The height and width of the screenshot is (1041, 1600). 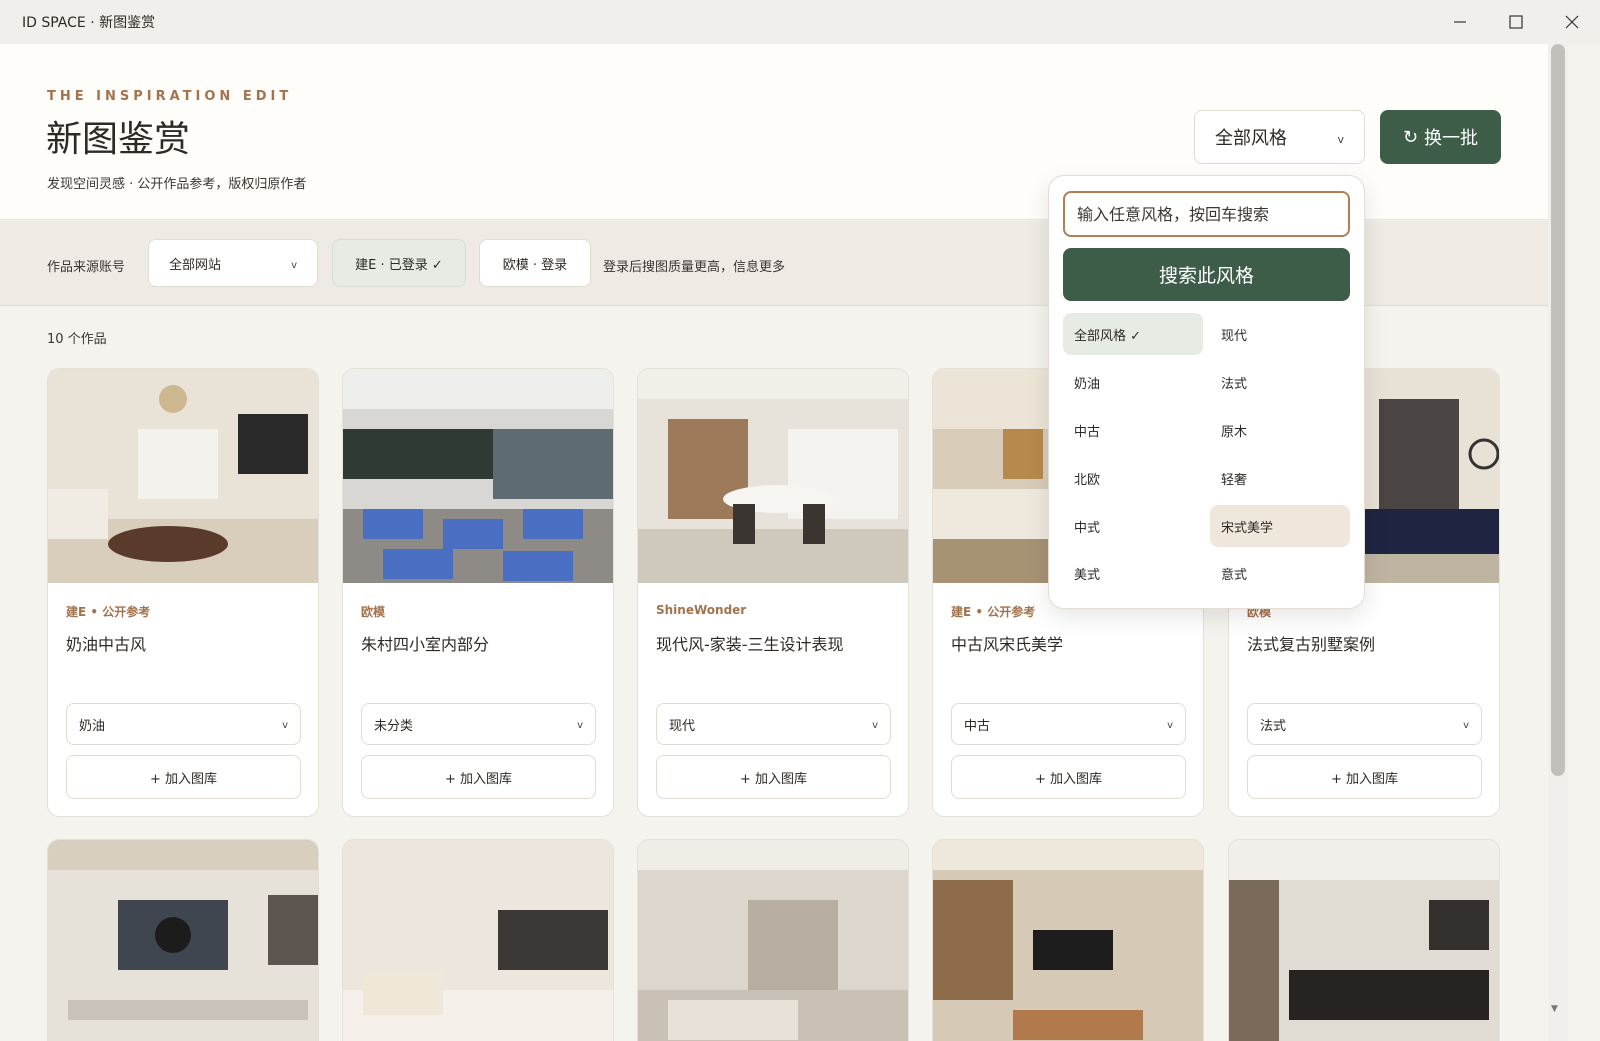 I want to click on maximize-button, so click(x=1516, y=22).